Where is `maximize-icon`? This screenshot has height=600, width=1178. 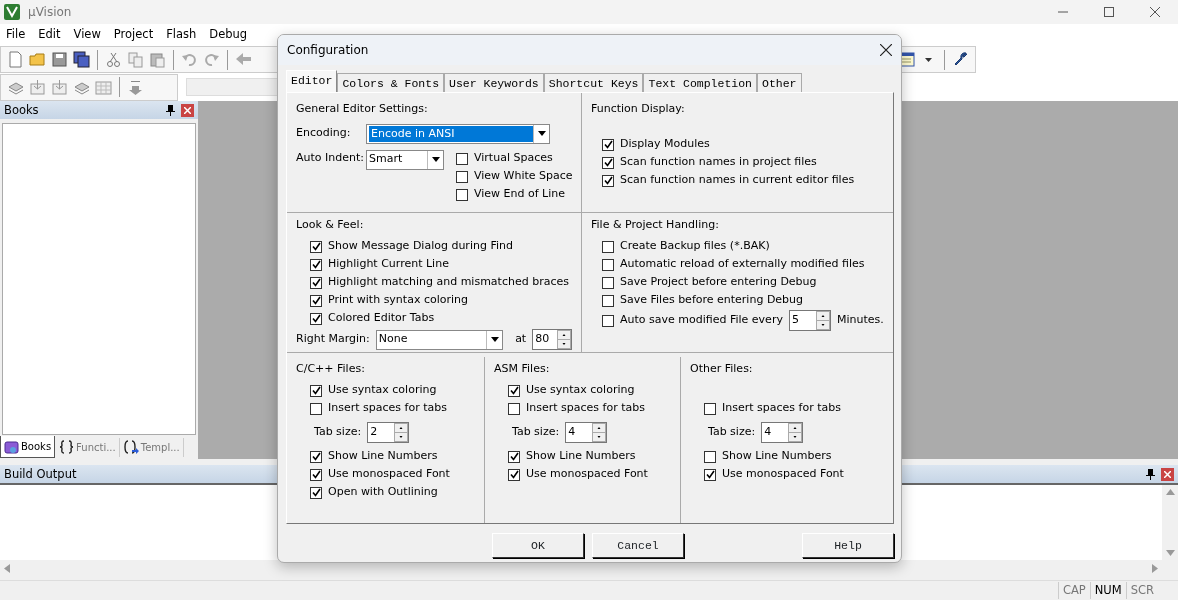 maximize-icon is located at coordinates (1109, 12).